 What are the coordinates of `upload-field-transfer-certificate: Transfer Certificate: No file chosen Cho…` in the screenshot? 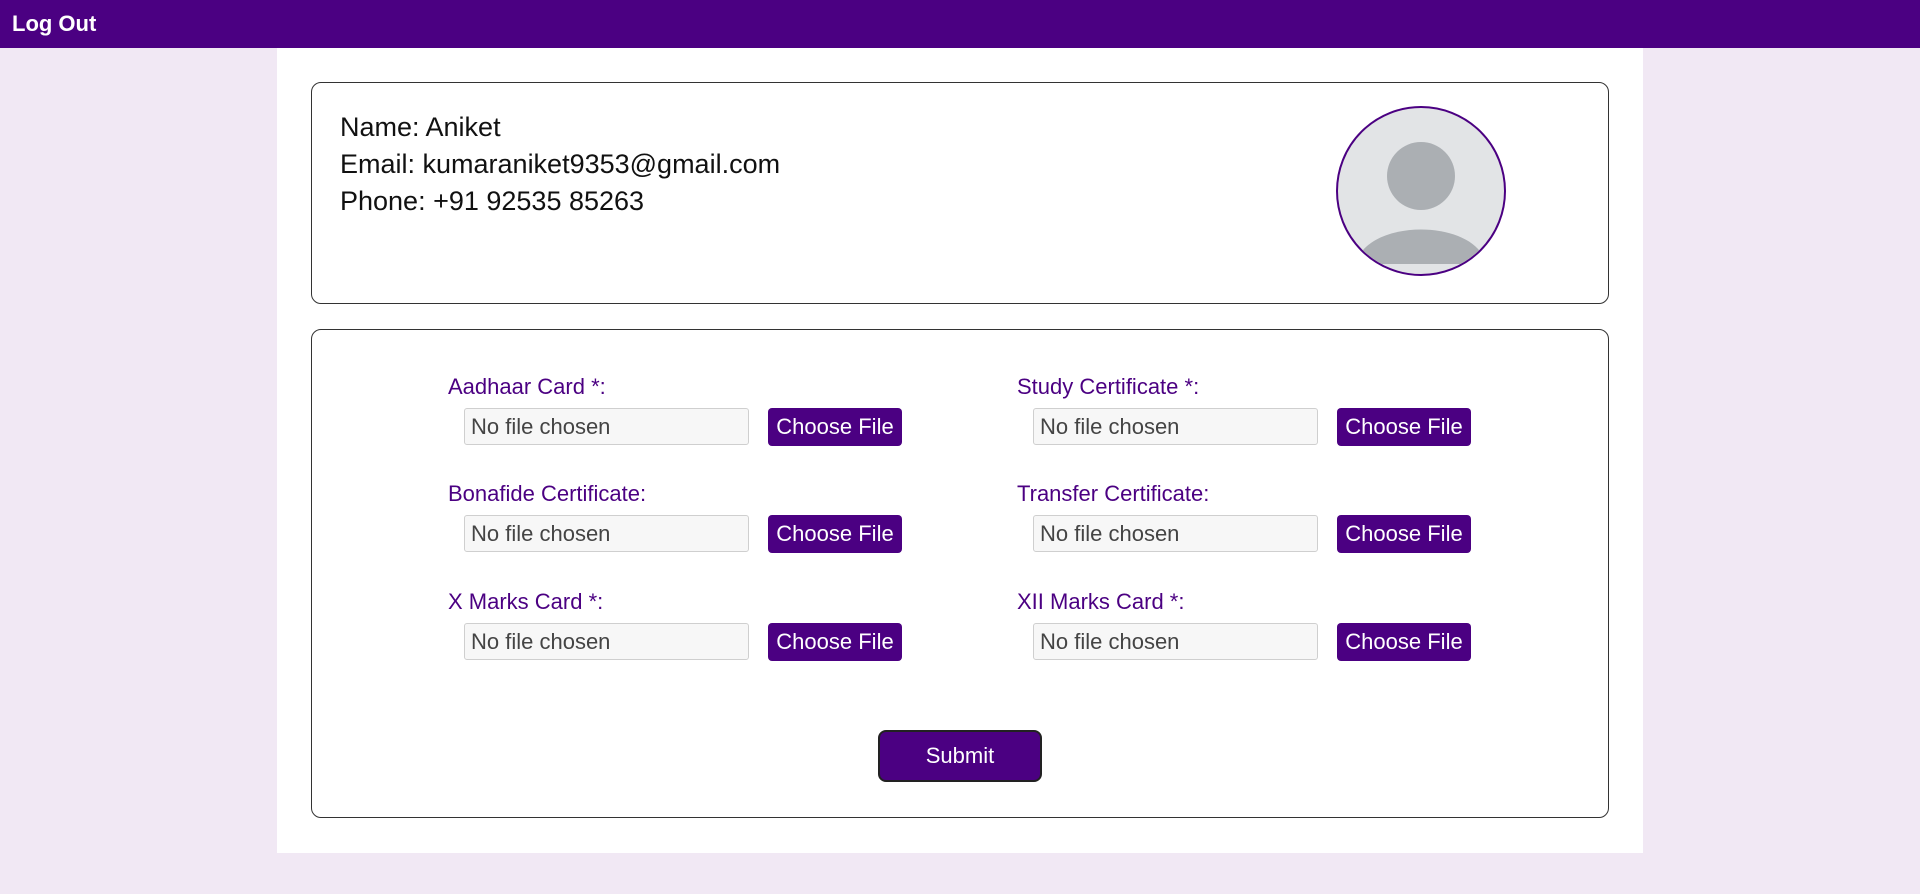 It's located at (1247, 521).